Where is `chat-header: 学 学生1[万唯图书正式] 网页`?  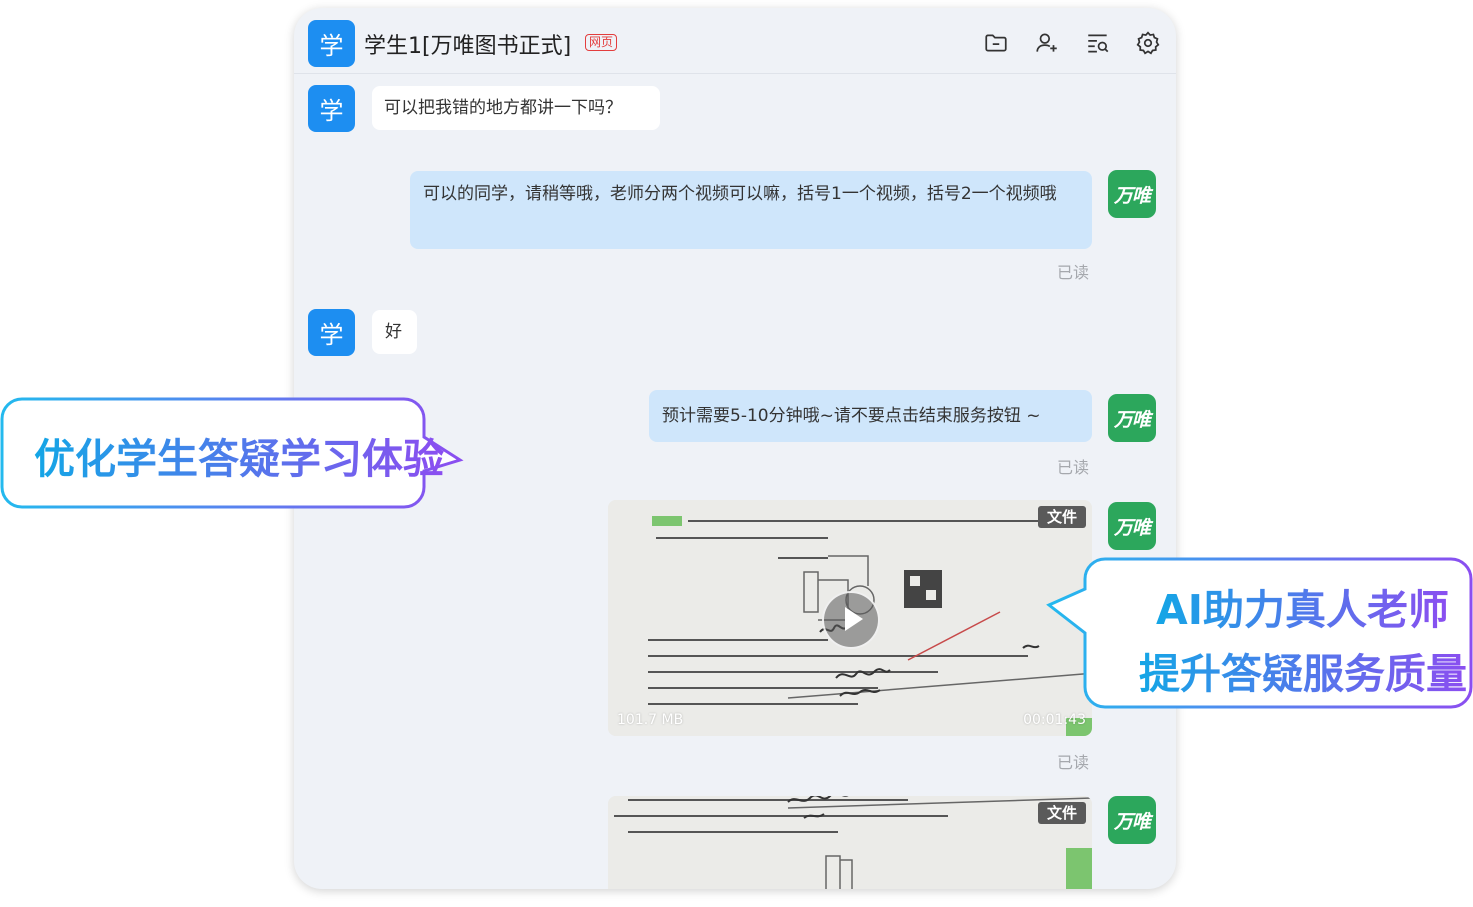
chat-header: 学 学生1[万唯图书正式] 网页 is located at coordinates (735, 41).